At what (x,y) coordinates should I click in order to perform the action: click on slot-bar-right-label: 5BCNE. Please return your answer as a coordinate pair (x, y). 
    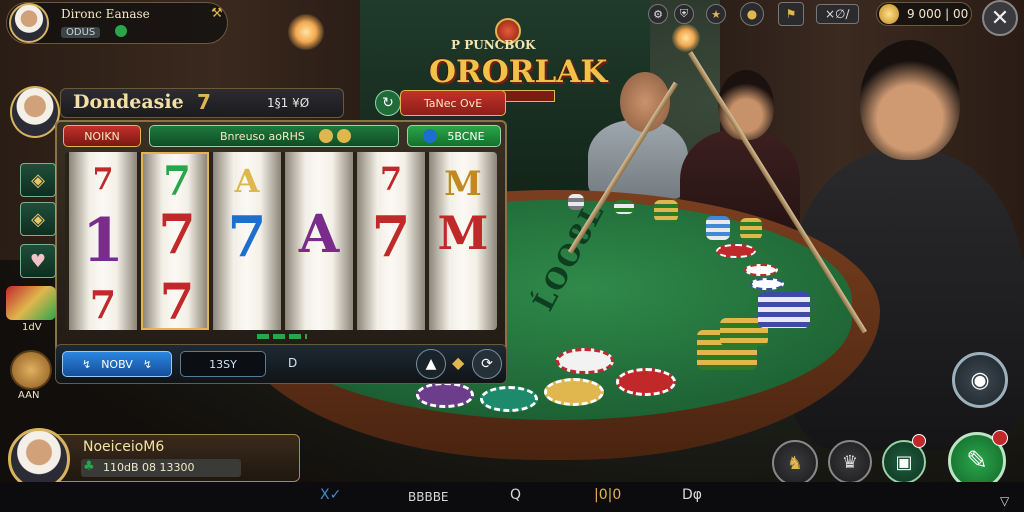
    Looking at the image, I should click on (466, 136).